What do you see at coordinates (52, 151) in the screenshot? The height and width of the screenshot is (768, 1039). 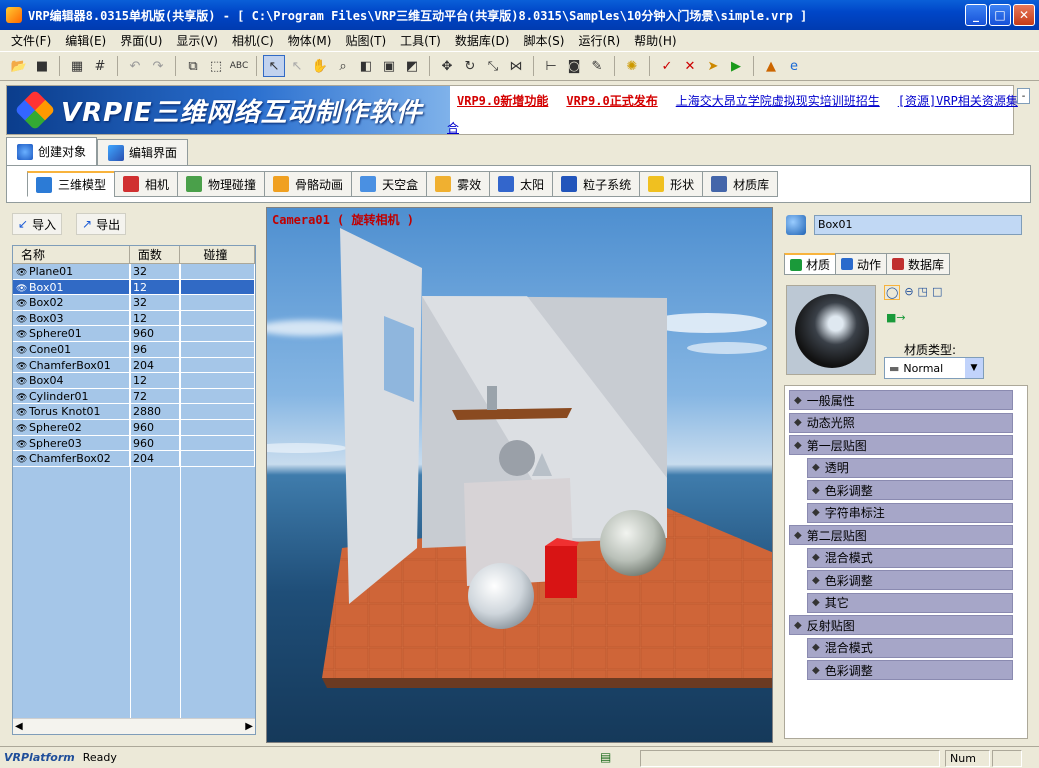 I see `tab-create-object: 创建对象` at bounding box center [52, 151].